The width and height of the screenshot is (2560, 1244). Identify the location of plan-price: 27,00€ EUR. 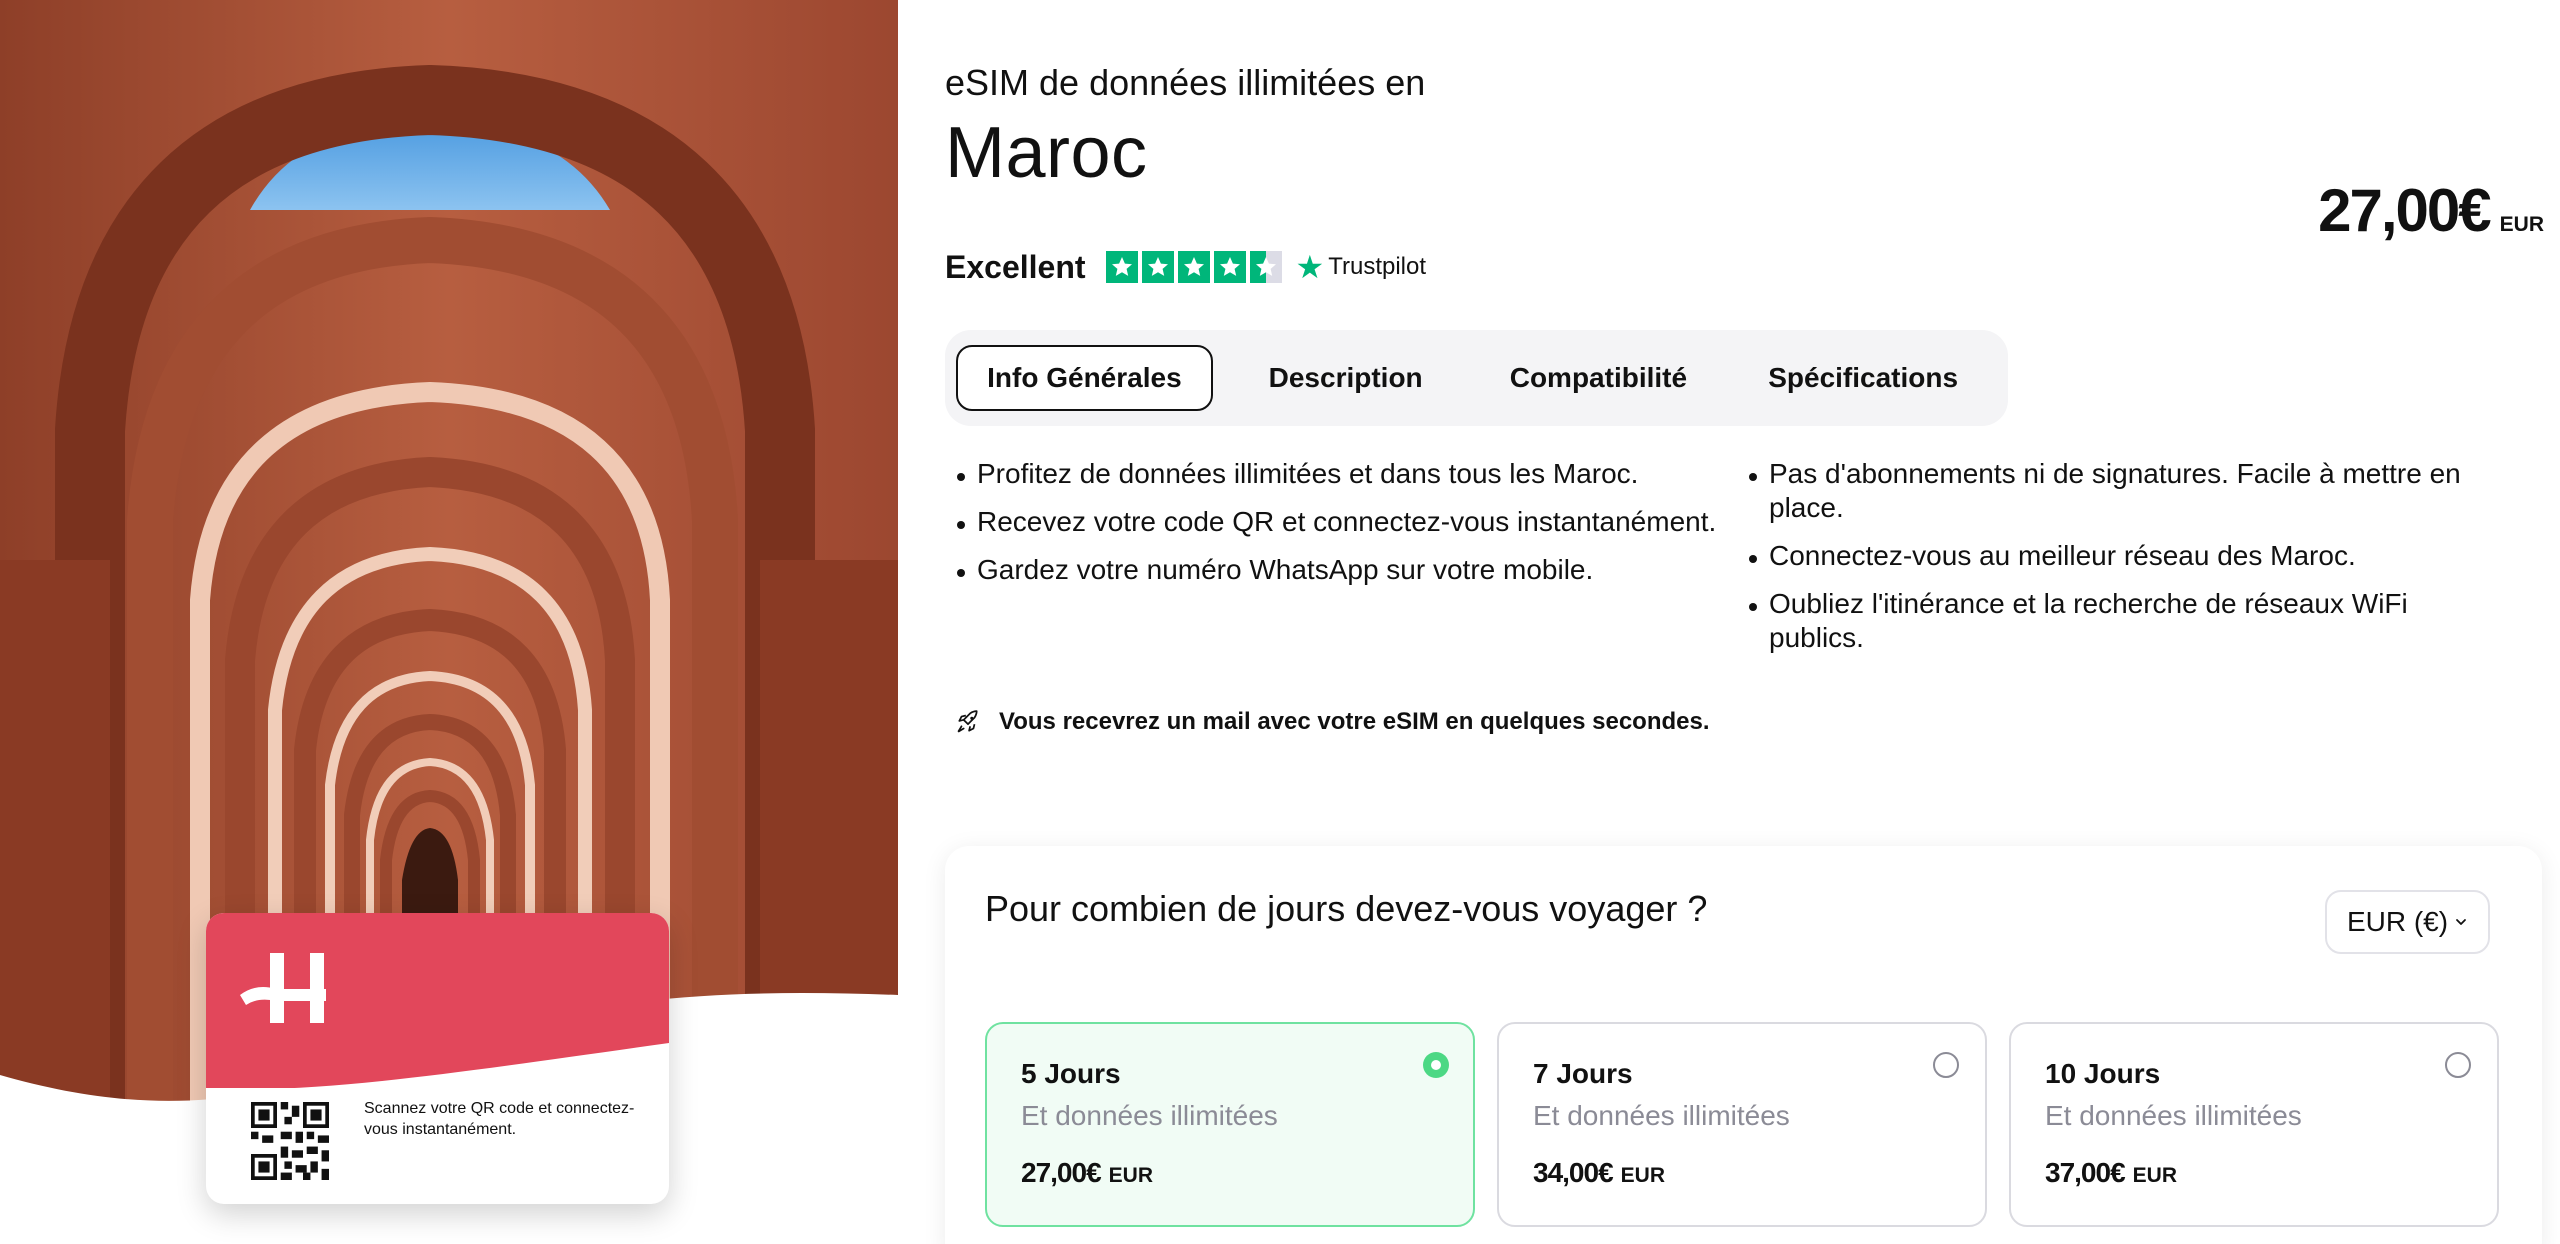
(1087, 1173).